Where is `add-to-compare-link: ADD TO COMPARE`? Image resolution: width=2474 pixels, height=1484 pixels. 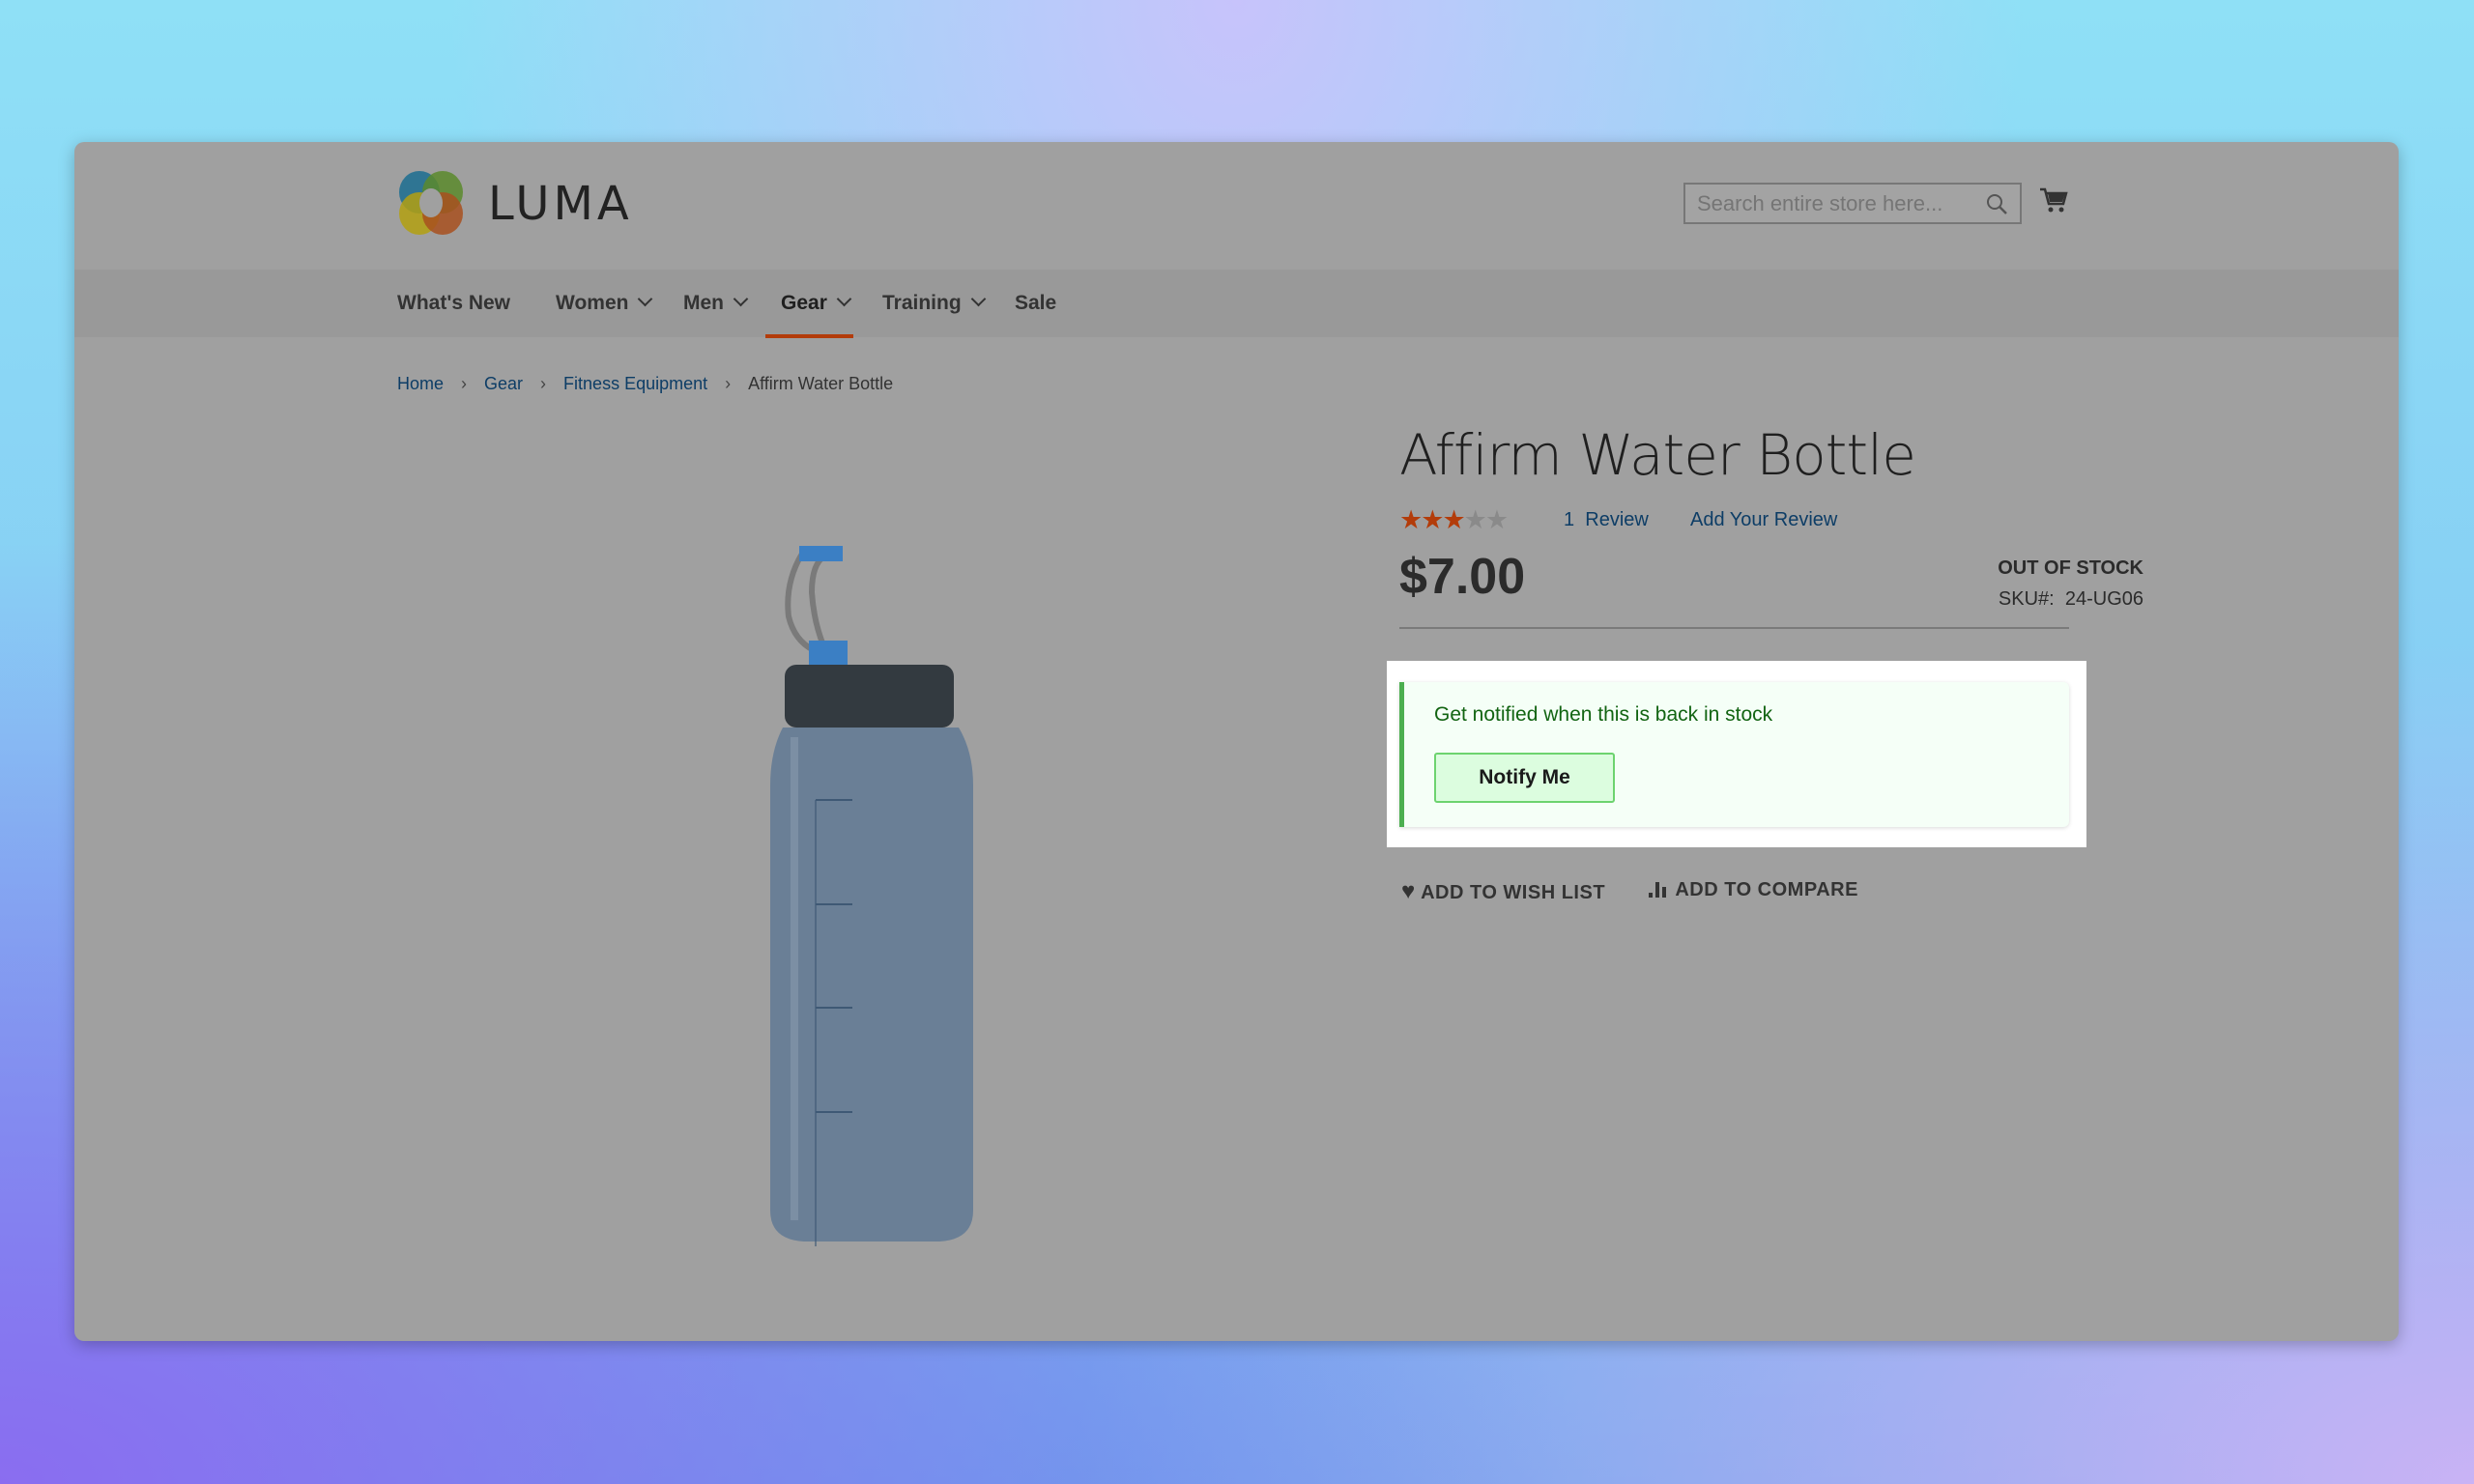
add-to-compare-link: ADD TO COMPARE is located at coordinates (1754, 890).